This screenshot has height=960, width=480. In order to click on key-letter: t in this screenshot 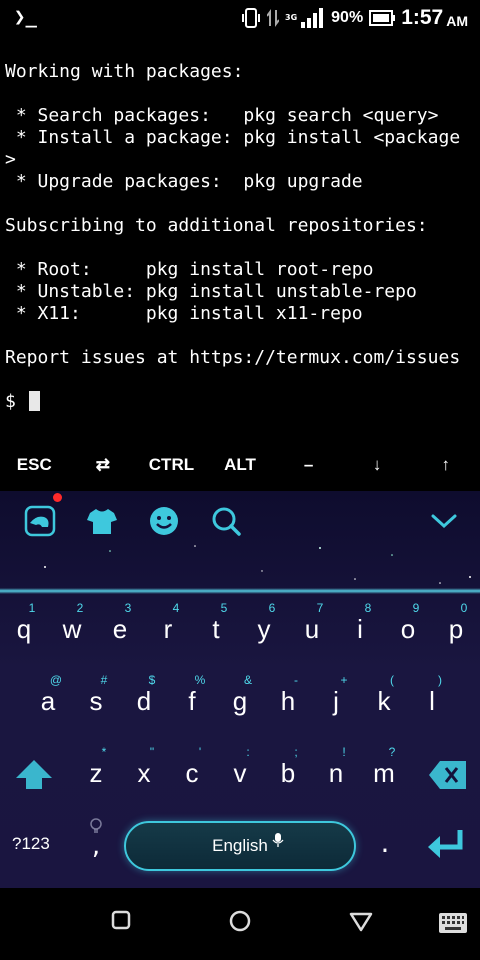, I will do `click(216, 629)`.